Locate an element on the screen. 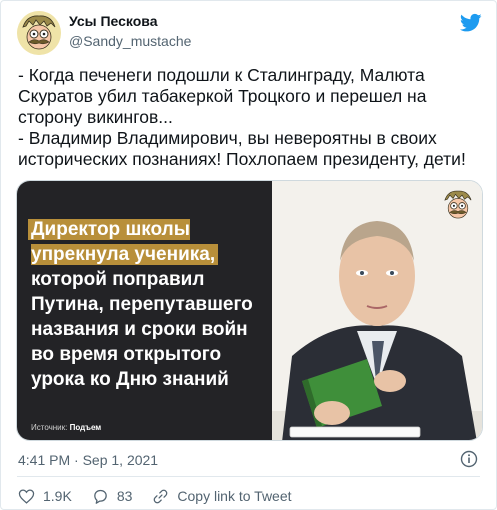 The width and height of the screenshot is (497, 510). media-source: Источник: Подъем is located at coordinates (66, 427).